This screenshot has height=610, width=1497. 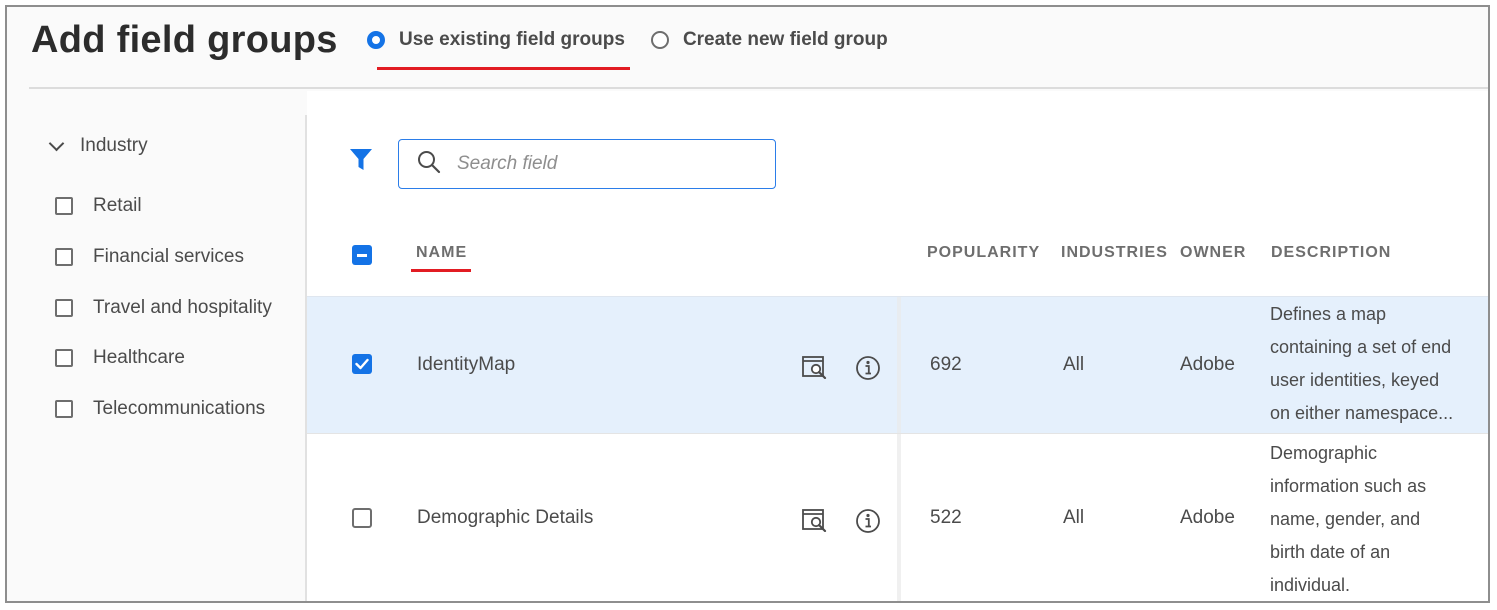 What do you see at coordinates (1361, 347) in the screenshot?
I see `description-line: containing a set of end` at bounding box center [1361, 347].